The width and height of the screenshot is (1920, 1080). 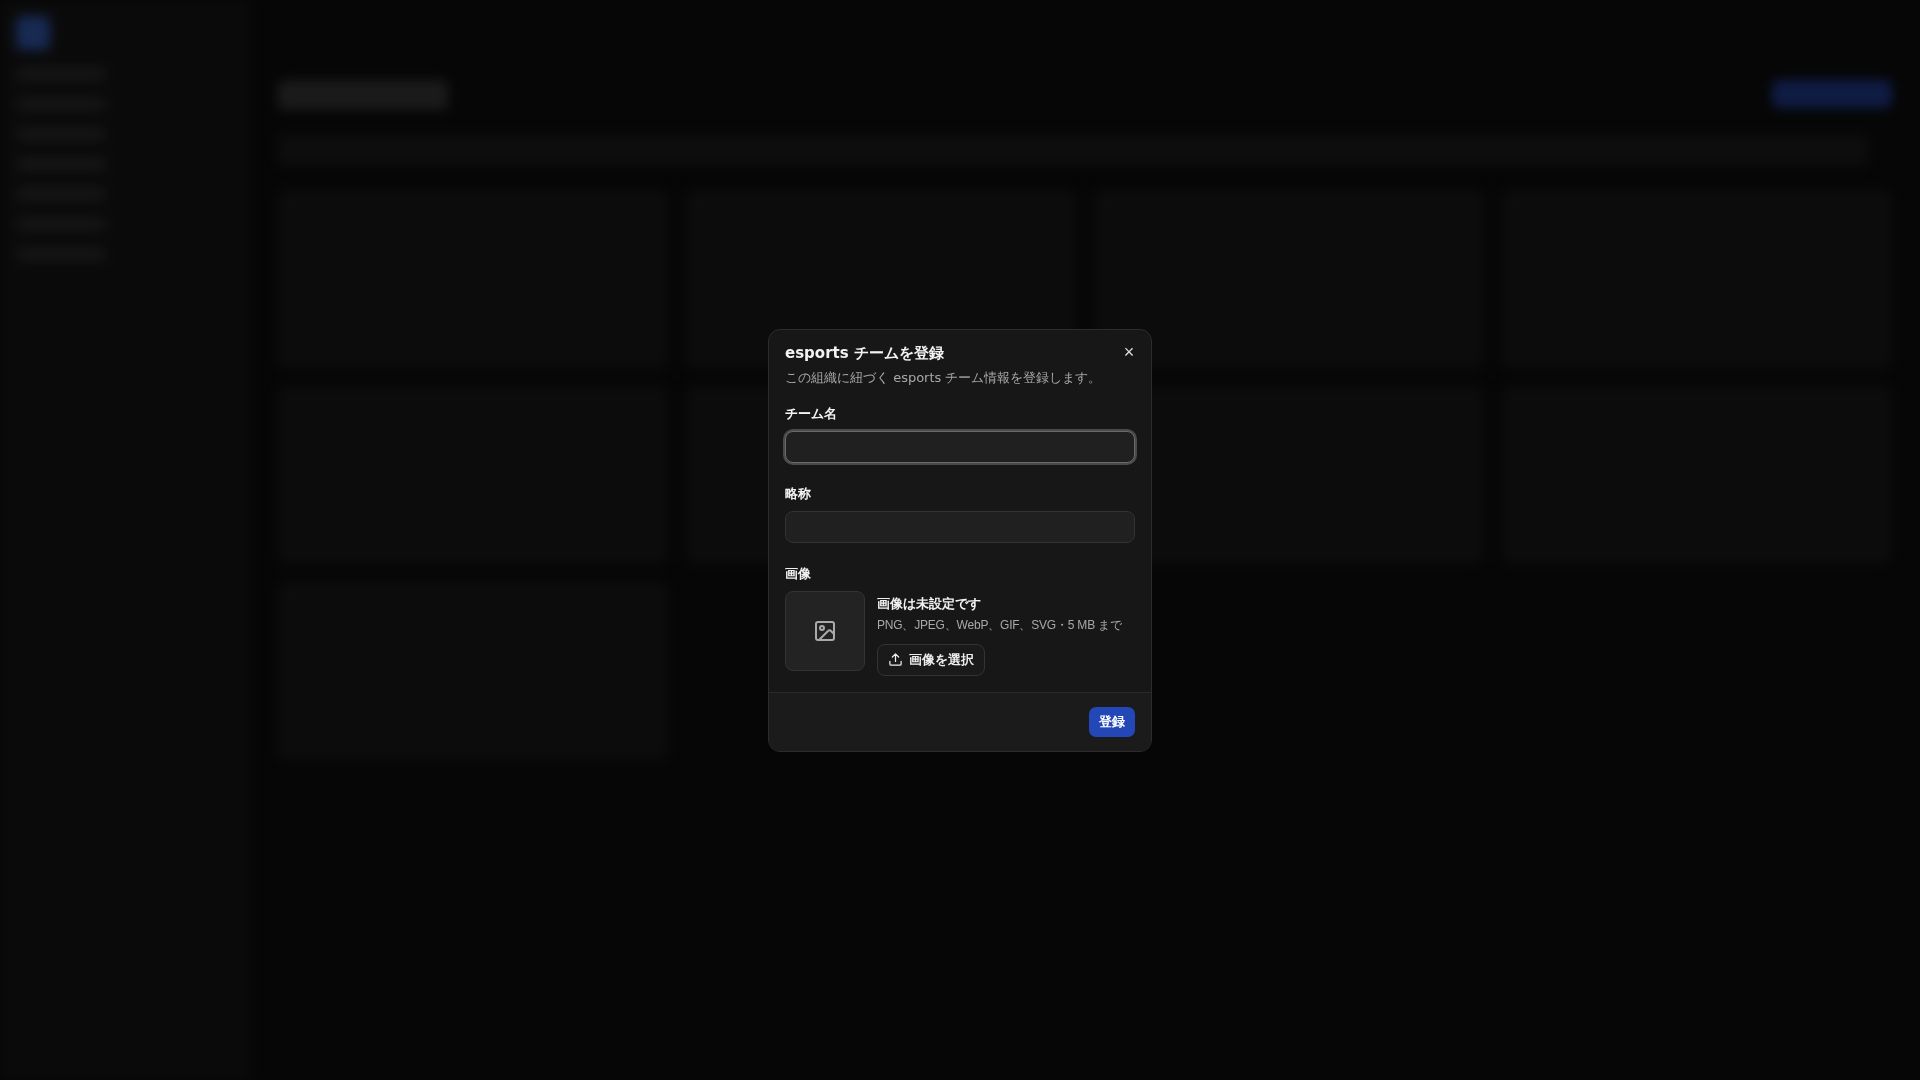 I want to click on field-label: 画像, so click(x=798, y=573).